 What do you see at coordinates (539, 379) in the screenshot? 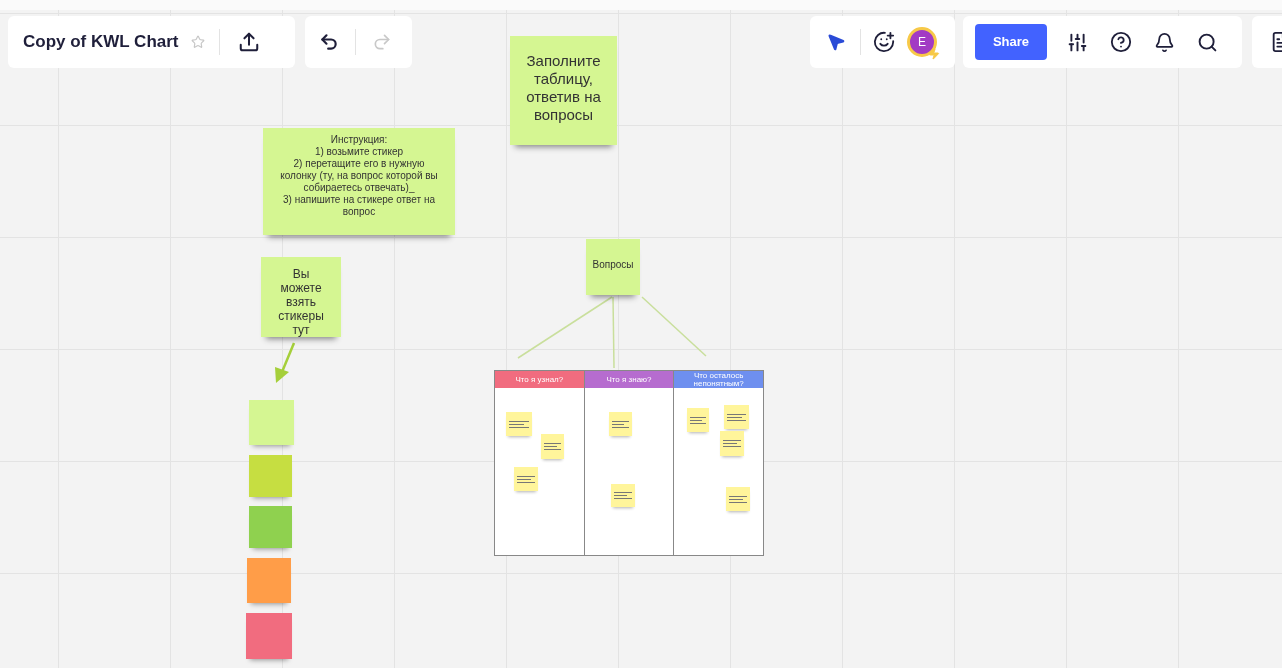
I see `column-header: Что я узнал?` at bounding box center [539, 379].